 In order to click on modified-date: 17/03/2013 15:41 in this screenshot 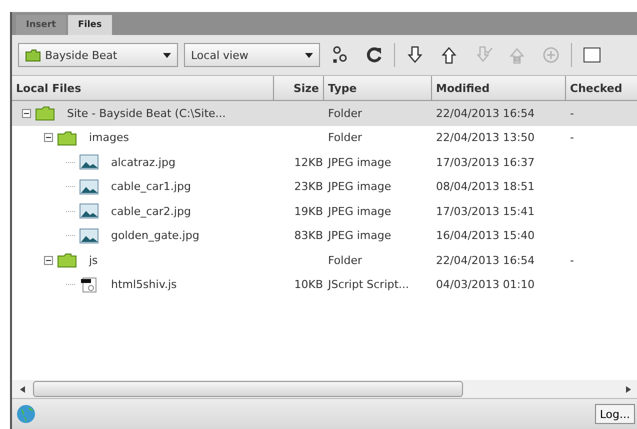, I will do `click(485, 211)`.